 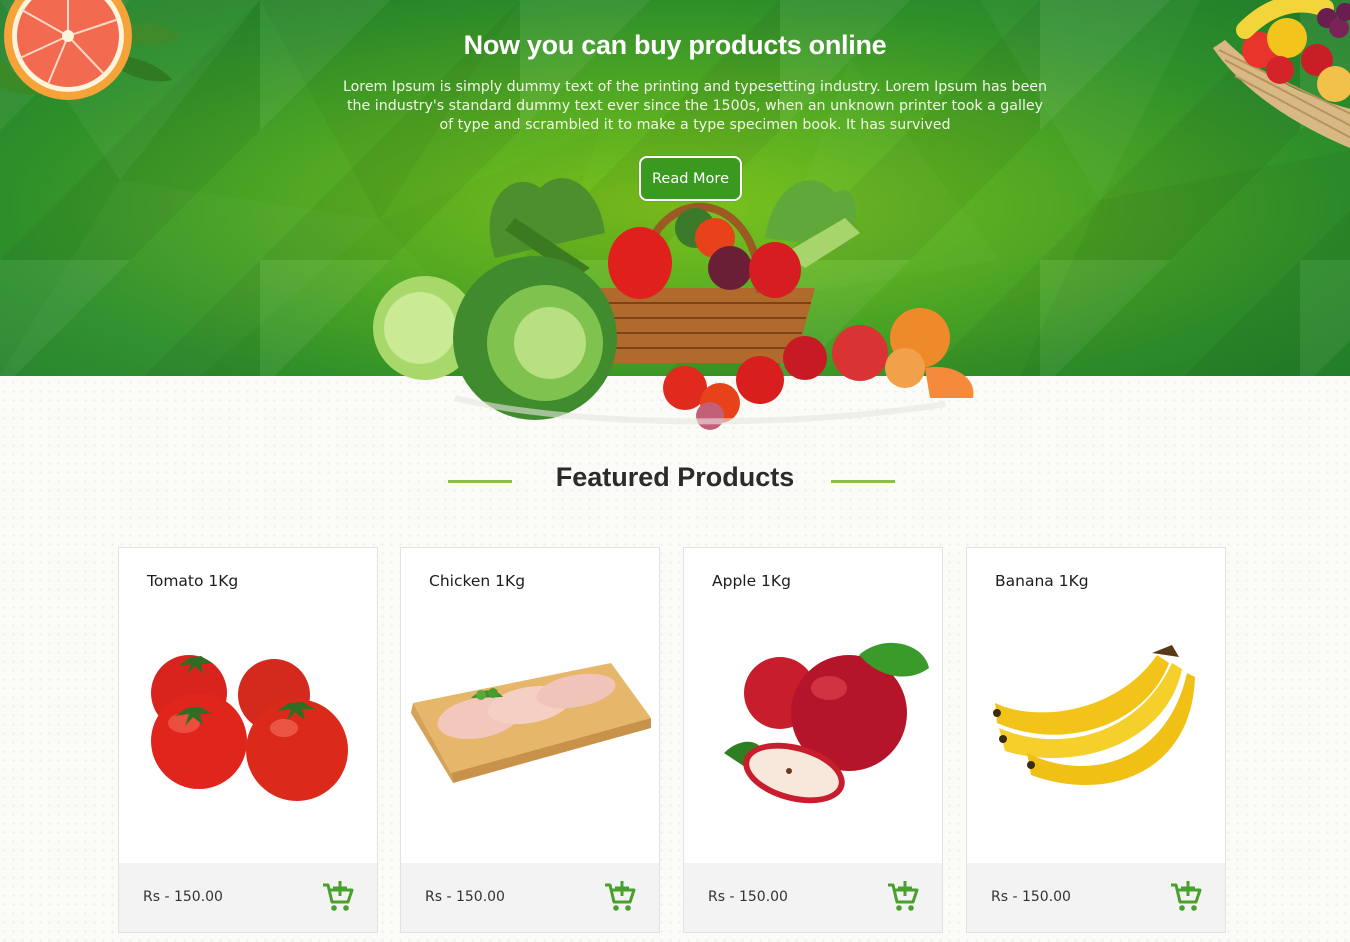 I want to click on product-name: Banana 1Kg, so click(x=1042, y=581).